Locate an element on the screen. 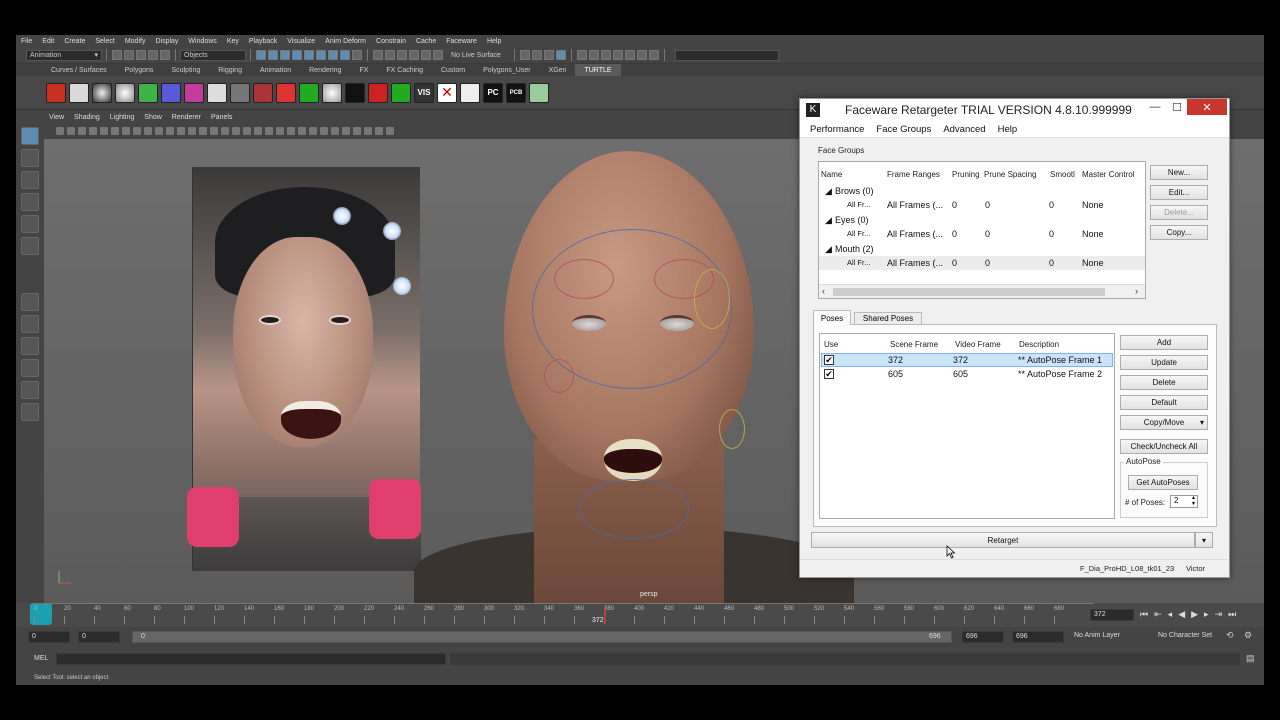 The image size is (1280, 720). snap-point-icon is located at coordinates (402, 55).